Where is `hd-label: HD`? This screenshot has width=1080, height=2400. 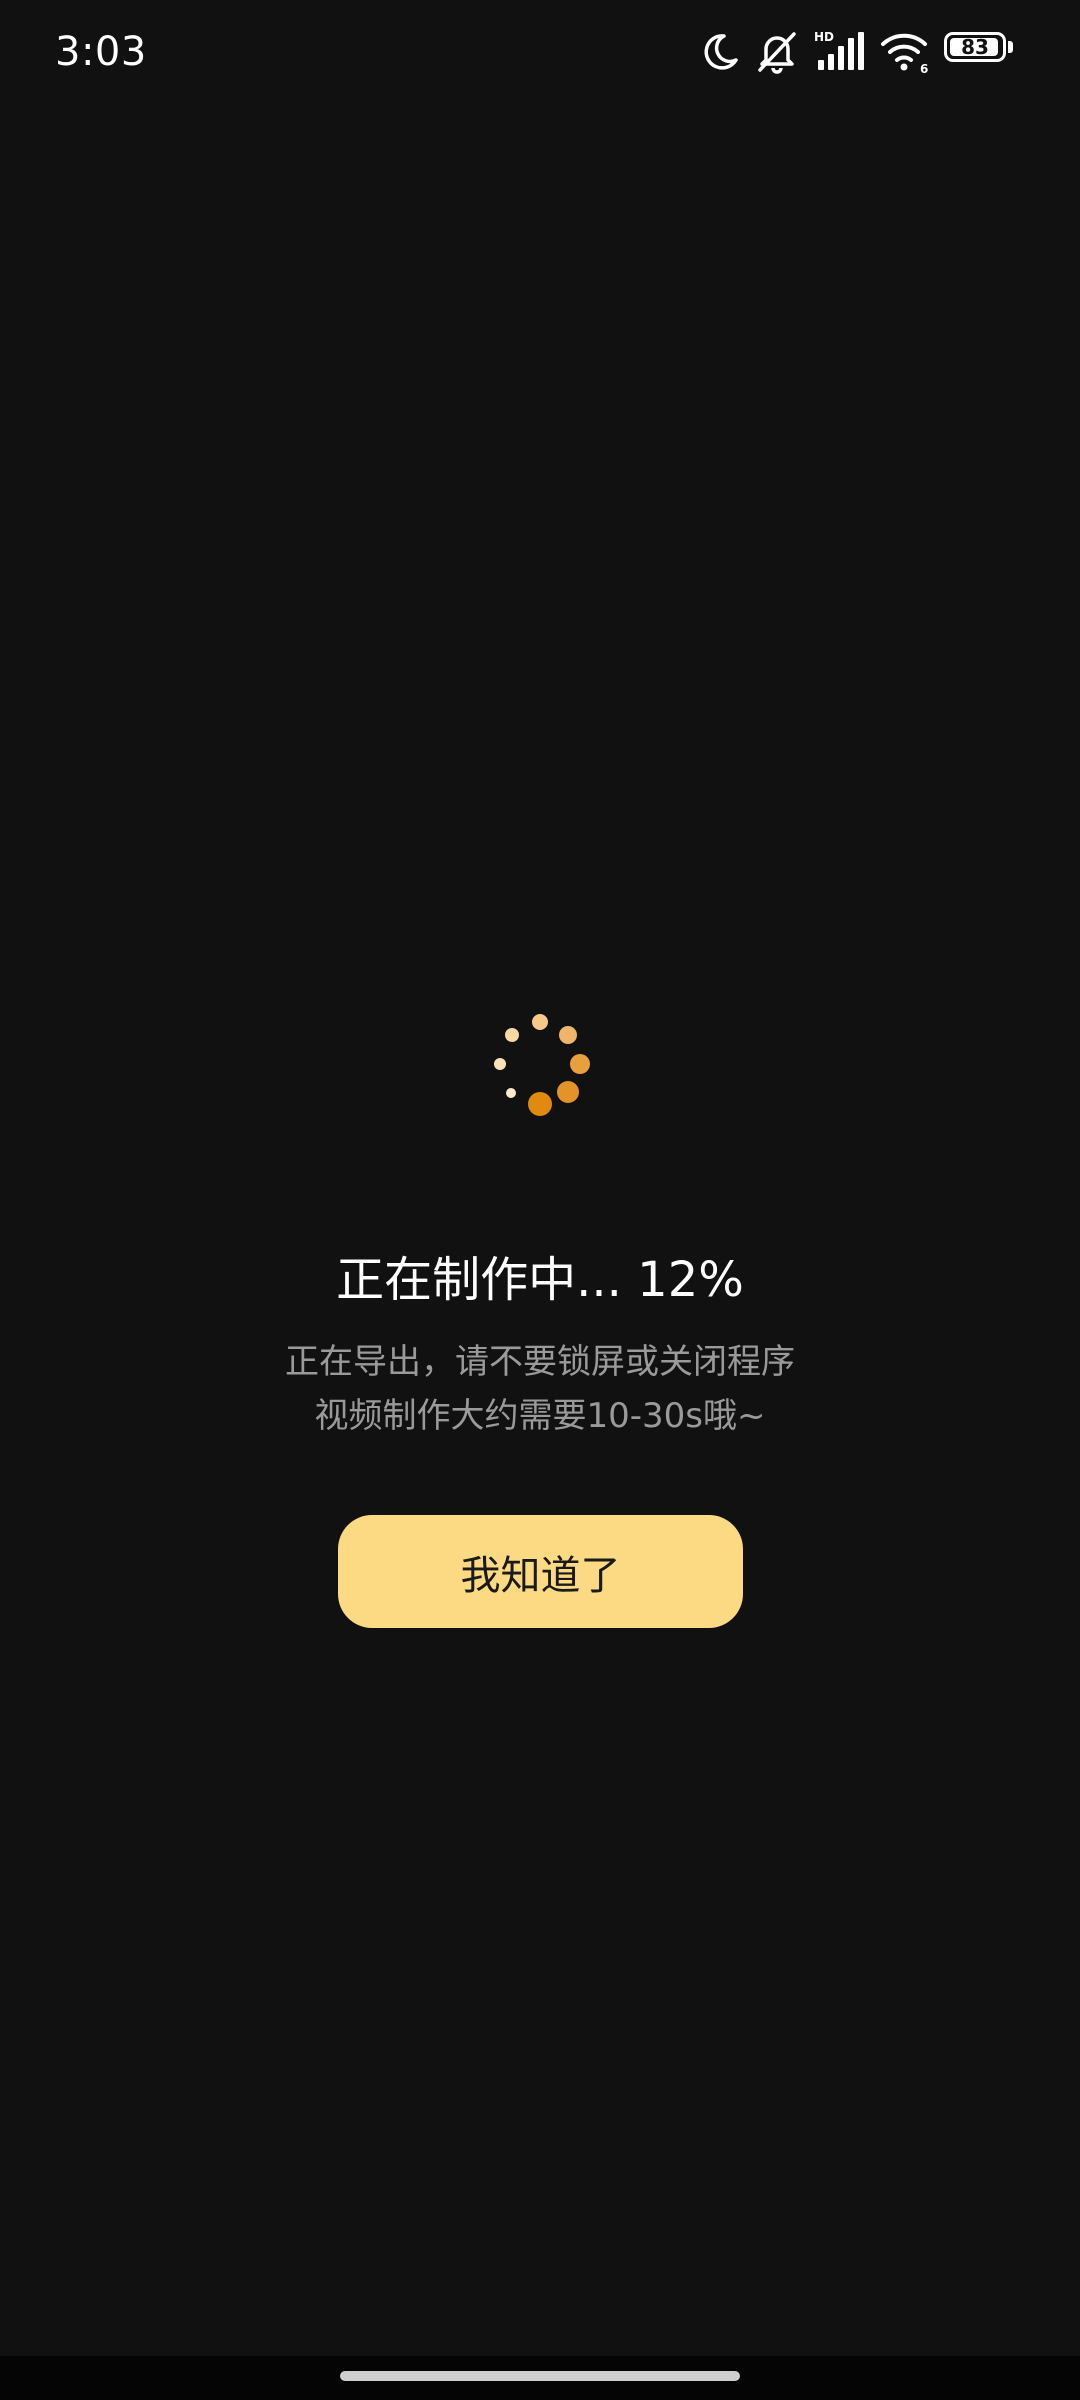
hd-label: HD is located at coordinates (824, 37).